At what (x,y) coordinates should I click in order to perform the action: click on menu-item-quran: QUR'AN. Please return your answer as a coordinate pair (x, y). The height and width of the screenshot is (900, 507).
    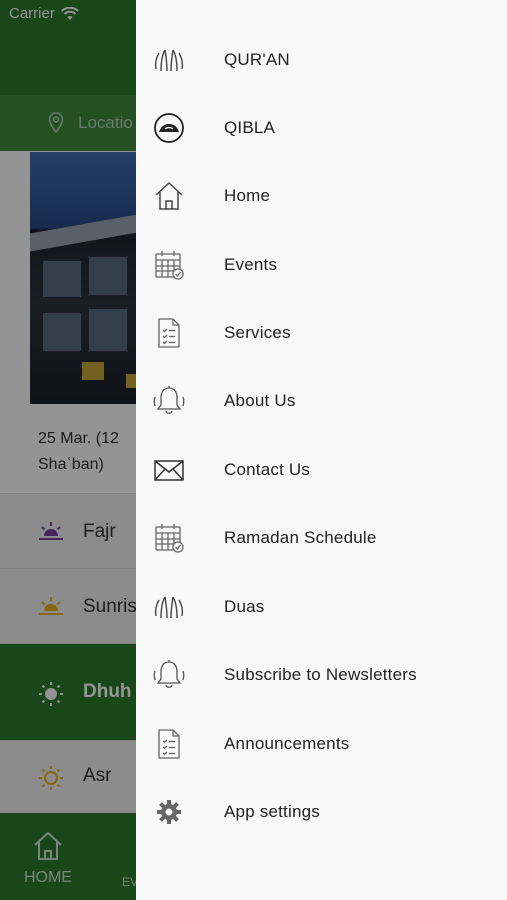
    Looking at the image, I should click on (321, 60).